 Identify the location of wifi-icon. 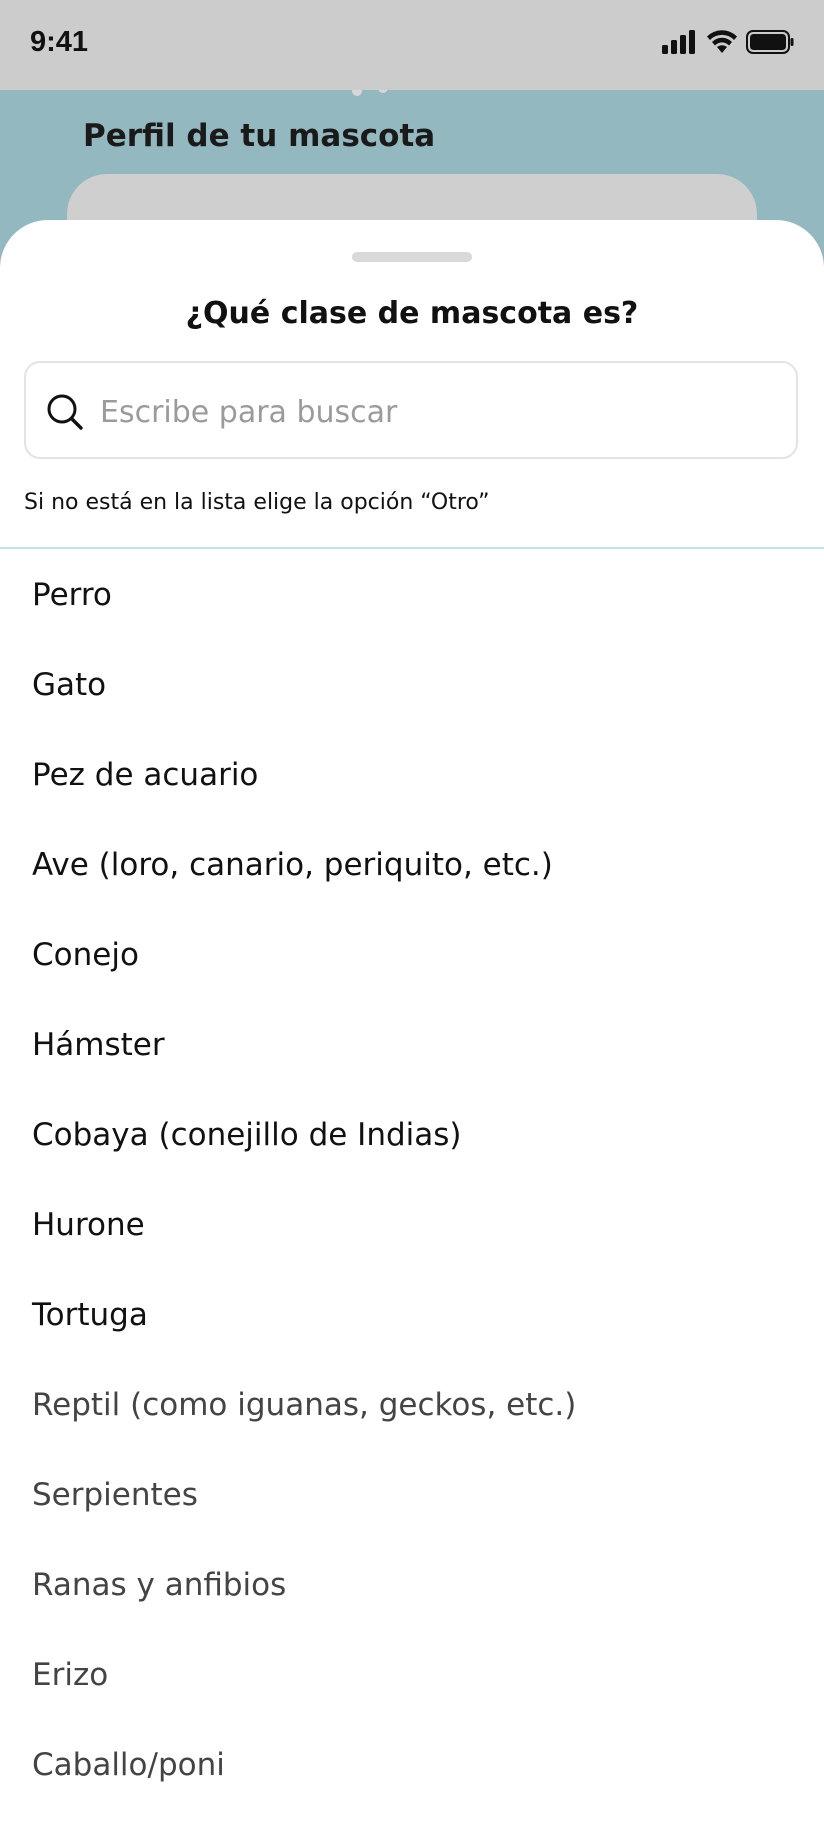
(722, 41).